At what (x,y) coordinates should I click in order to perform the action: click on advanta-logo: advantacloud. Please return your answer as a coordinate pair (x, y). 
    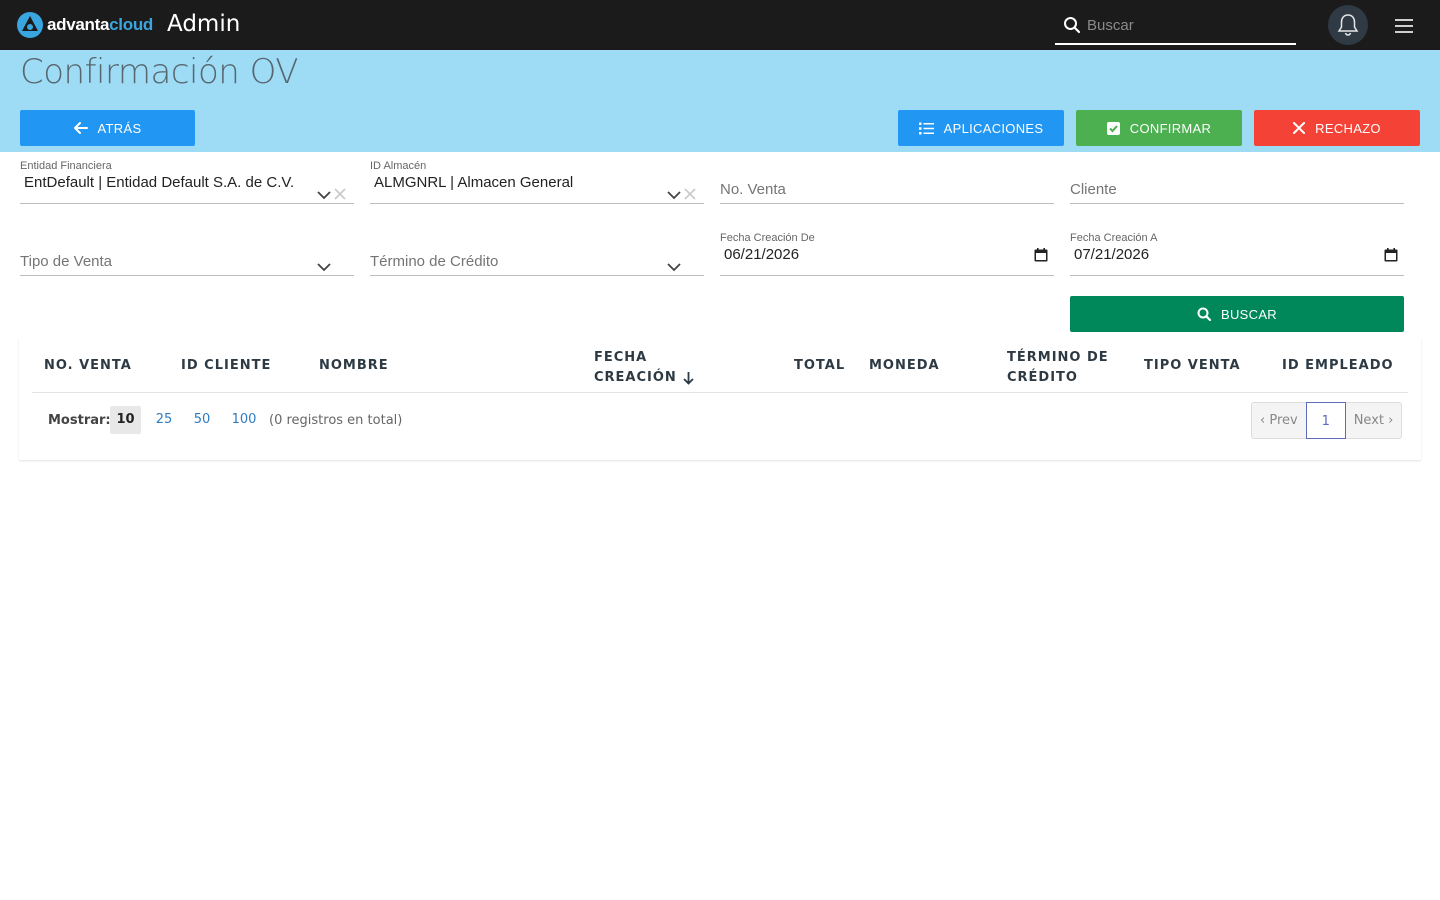
    Looking at the image, I should click on (84, 25).